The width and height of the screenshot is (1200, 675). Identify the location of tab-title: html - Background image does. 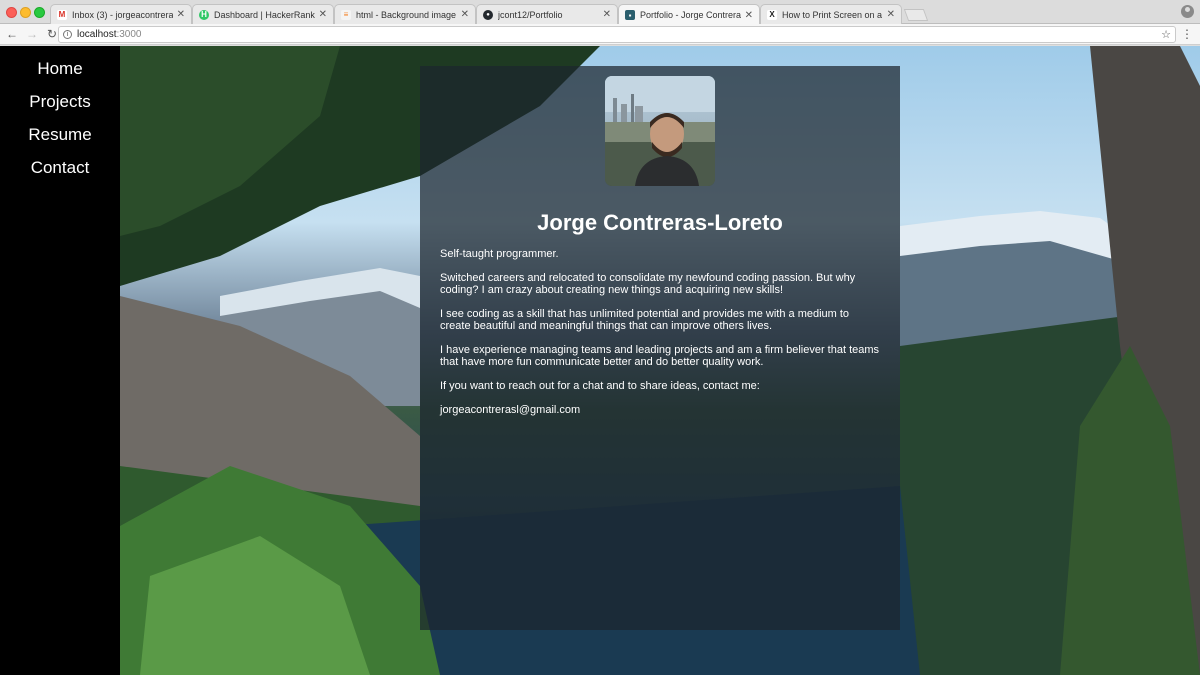
(406, 14).